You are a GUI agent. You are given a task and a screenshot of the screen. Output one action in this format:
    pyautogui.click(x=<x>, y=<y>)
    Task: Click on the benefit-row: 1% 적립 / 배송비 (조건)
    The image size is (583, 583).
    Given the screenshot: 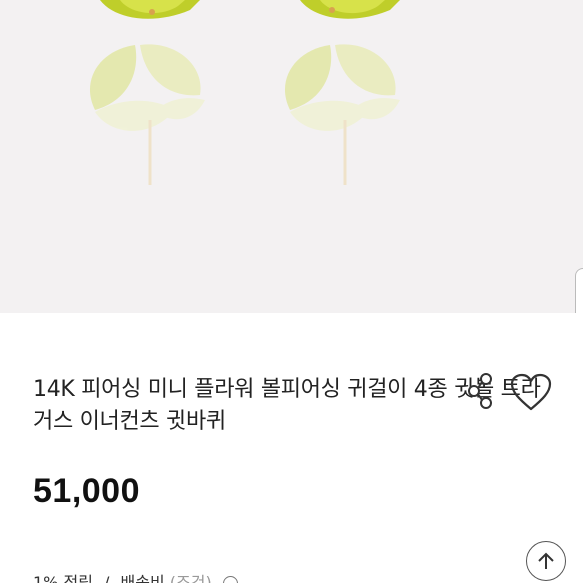 What is the action you would take?
    pyautogui.click(x=135, y=576)
    